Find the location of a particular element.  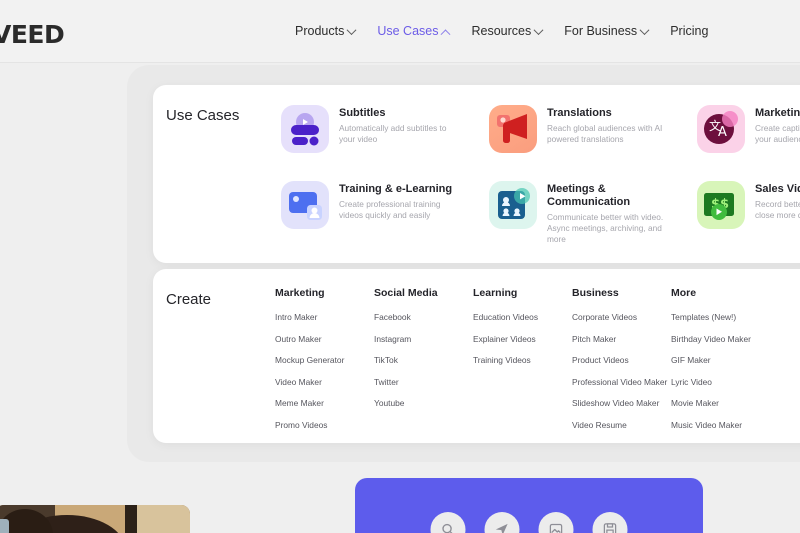

purple-promo-card is located at coordinates (529, 505).